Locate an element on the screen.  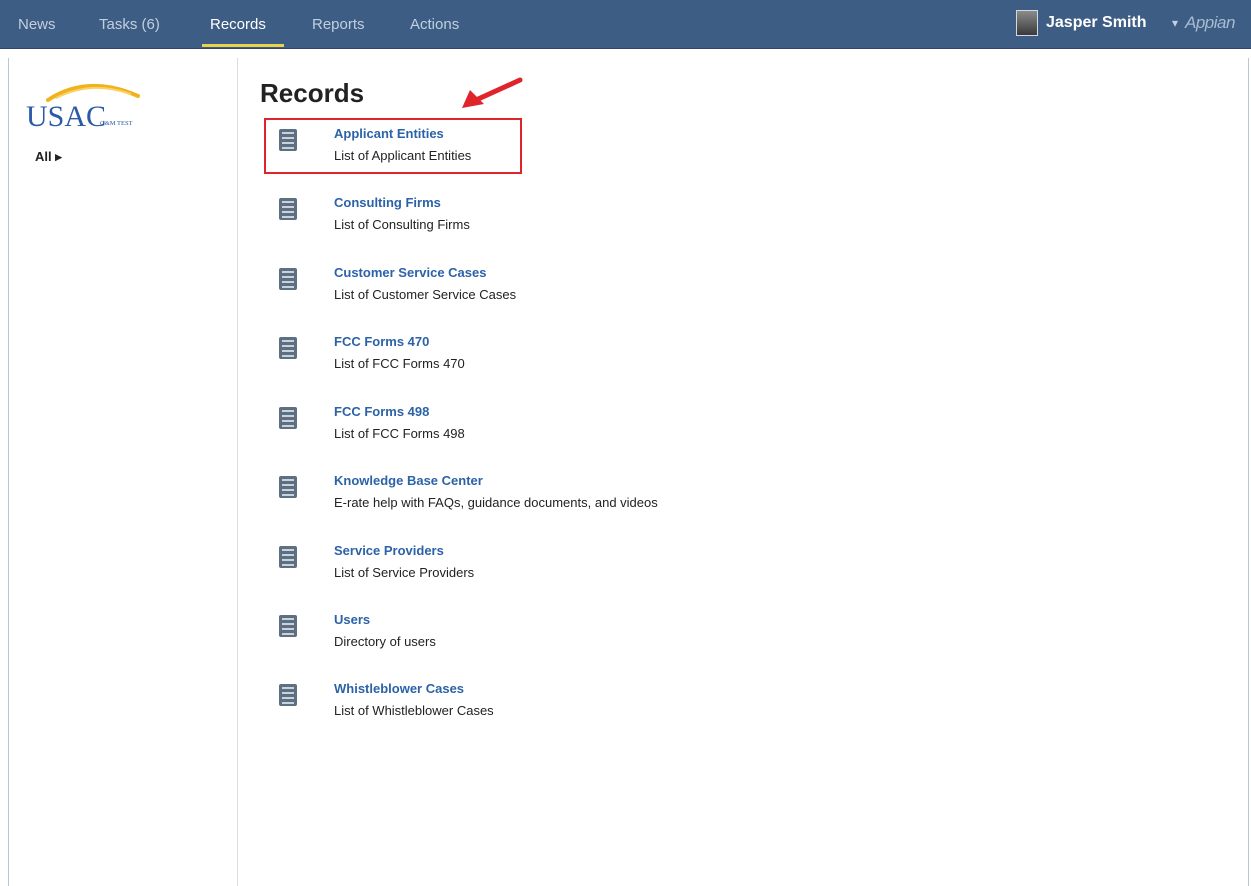
record-title: Applicant Entities is located at coordinates (389, 133).